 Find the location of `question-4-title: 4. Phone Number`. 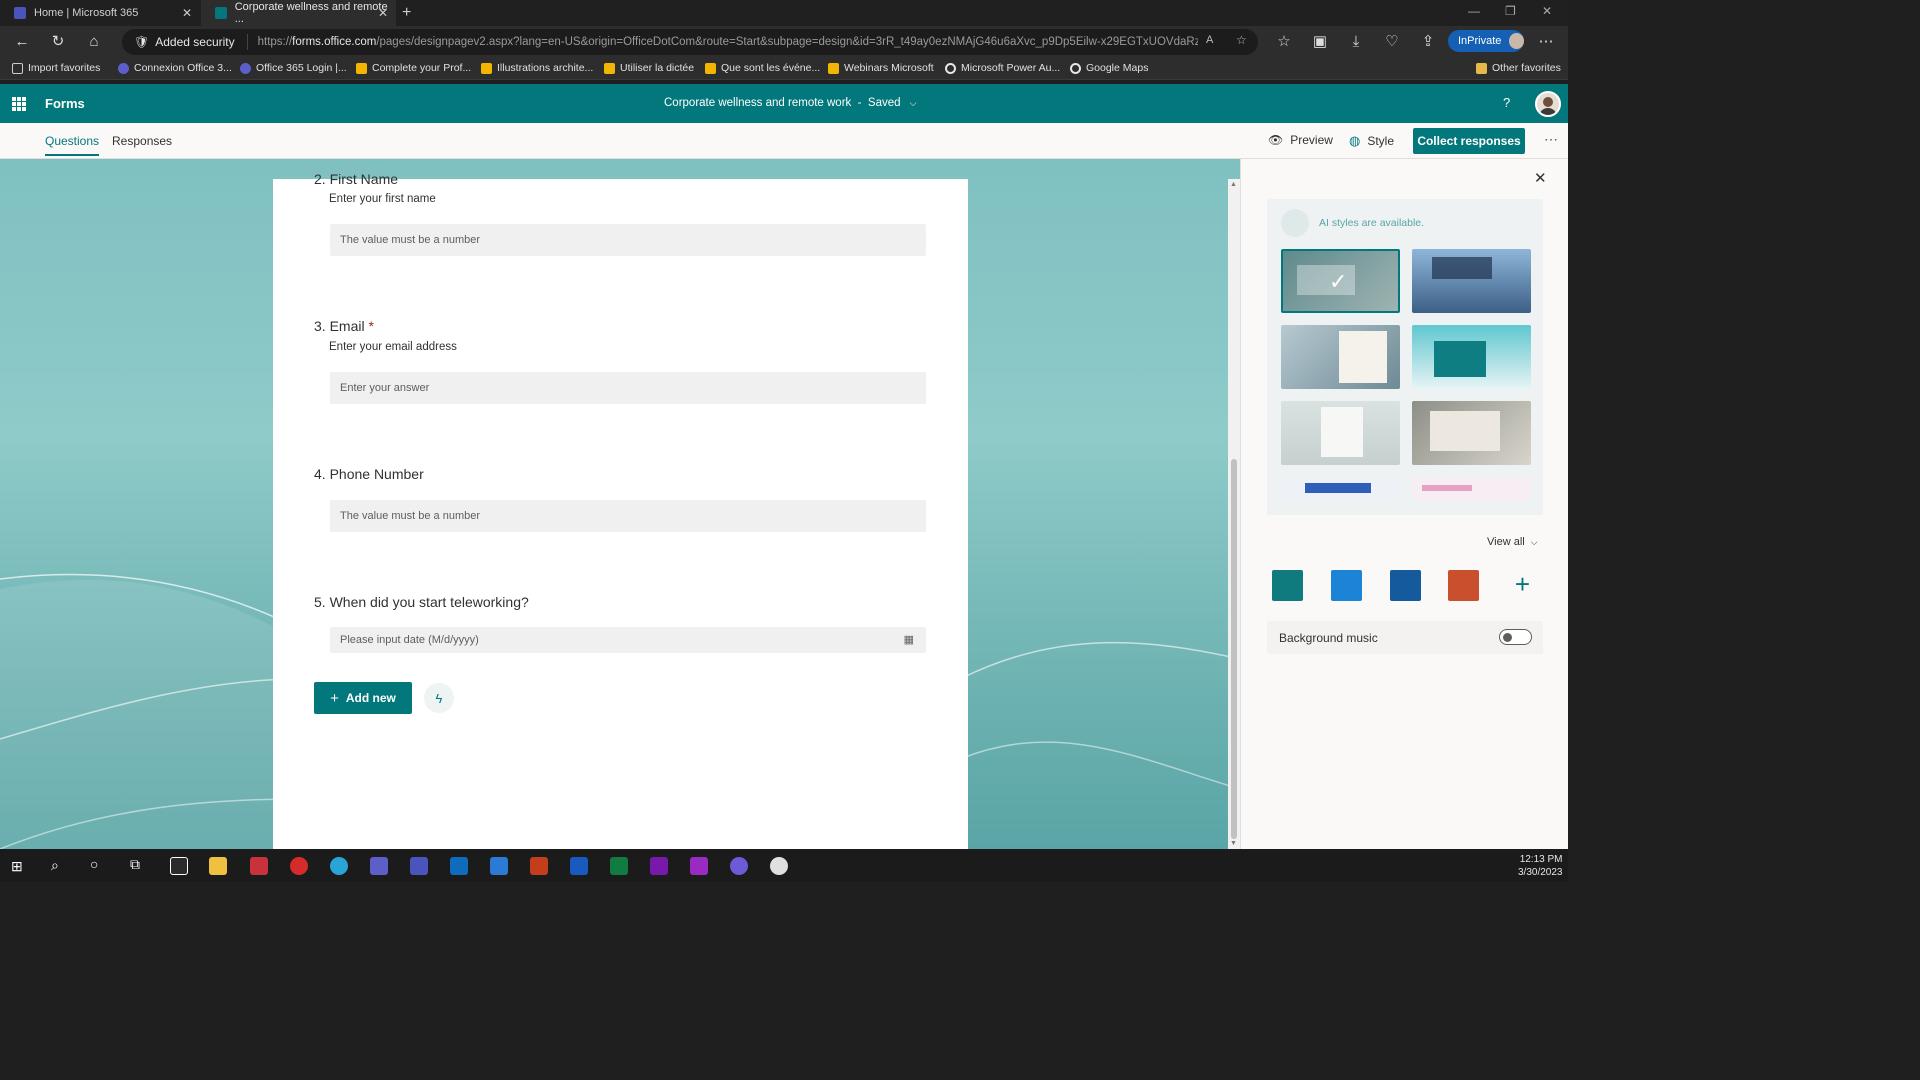

question-4-title: 4. Phone Number is located at coordinates (369, 474).